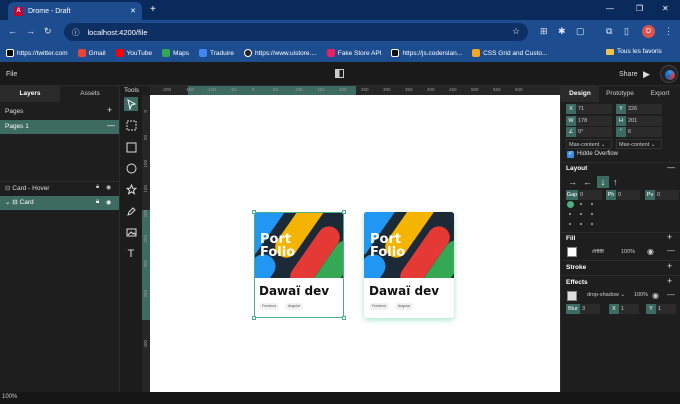 Image resolution: width=680 pixels, height=404 pixels. What do you see at coordinates (641, 295) in the screenshot?
I see `effect-opacity-input: 100%` at bounding box center [641, 295].